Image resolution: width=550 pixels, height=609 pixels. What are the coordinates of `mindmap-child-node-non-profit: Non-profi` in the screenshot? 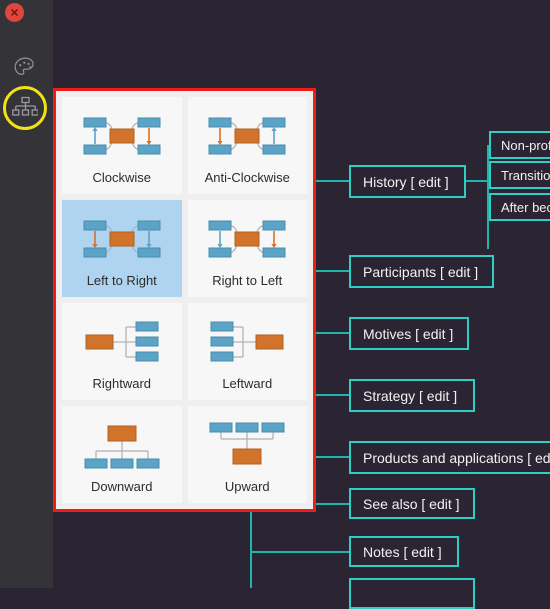 It's located at (519, 145).